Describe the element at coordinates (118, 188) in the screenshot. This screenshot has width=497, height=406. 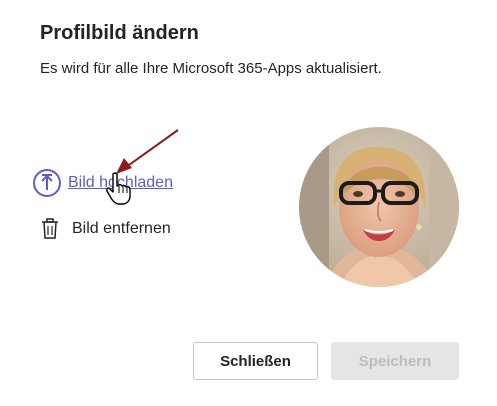
I see `hand-pointer-icon` at that location.